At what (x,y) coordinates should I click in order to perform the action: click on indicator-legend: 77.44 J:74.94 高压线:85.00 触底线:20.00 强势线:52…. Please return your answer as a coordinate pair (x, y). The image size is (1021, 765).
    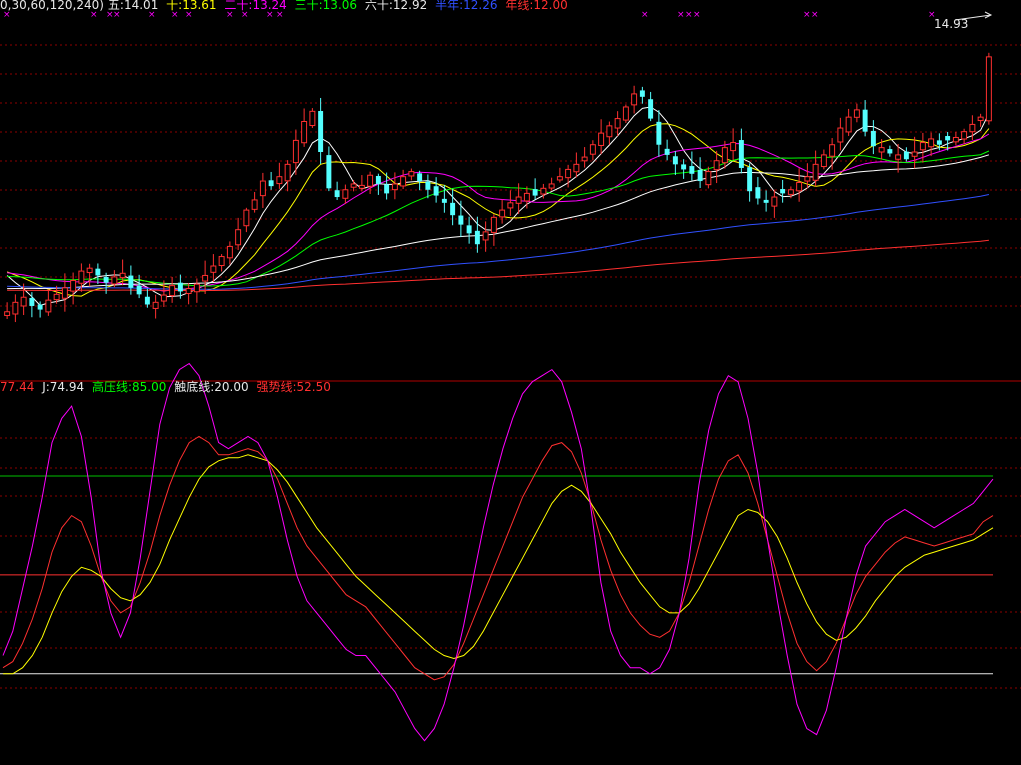
    Looking at the image, I should click on (167, 387).